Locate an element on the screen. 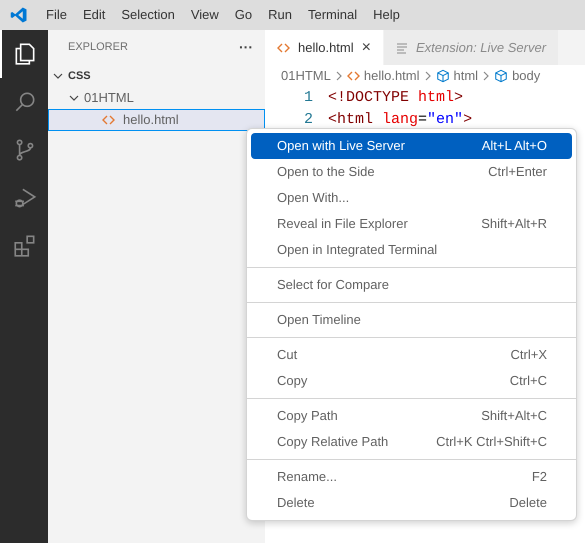 The image size is (585, 543). menu-item: Go is located at coordinates (243, 15).